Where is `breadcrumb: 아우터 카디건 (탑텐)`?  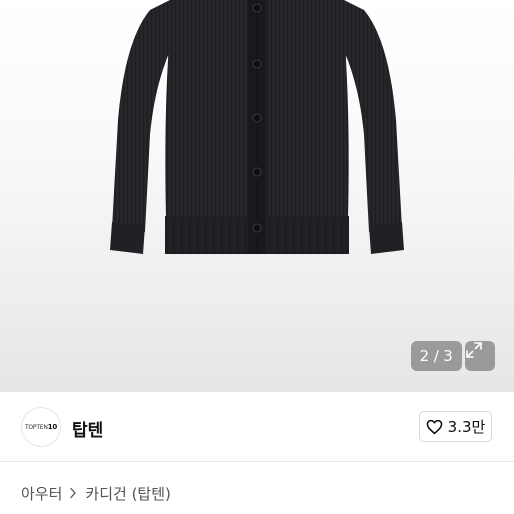
breadcrumb: 아우터 카디건 (탑텐) is located at coordinates (96, 493).